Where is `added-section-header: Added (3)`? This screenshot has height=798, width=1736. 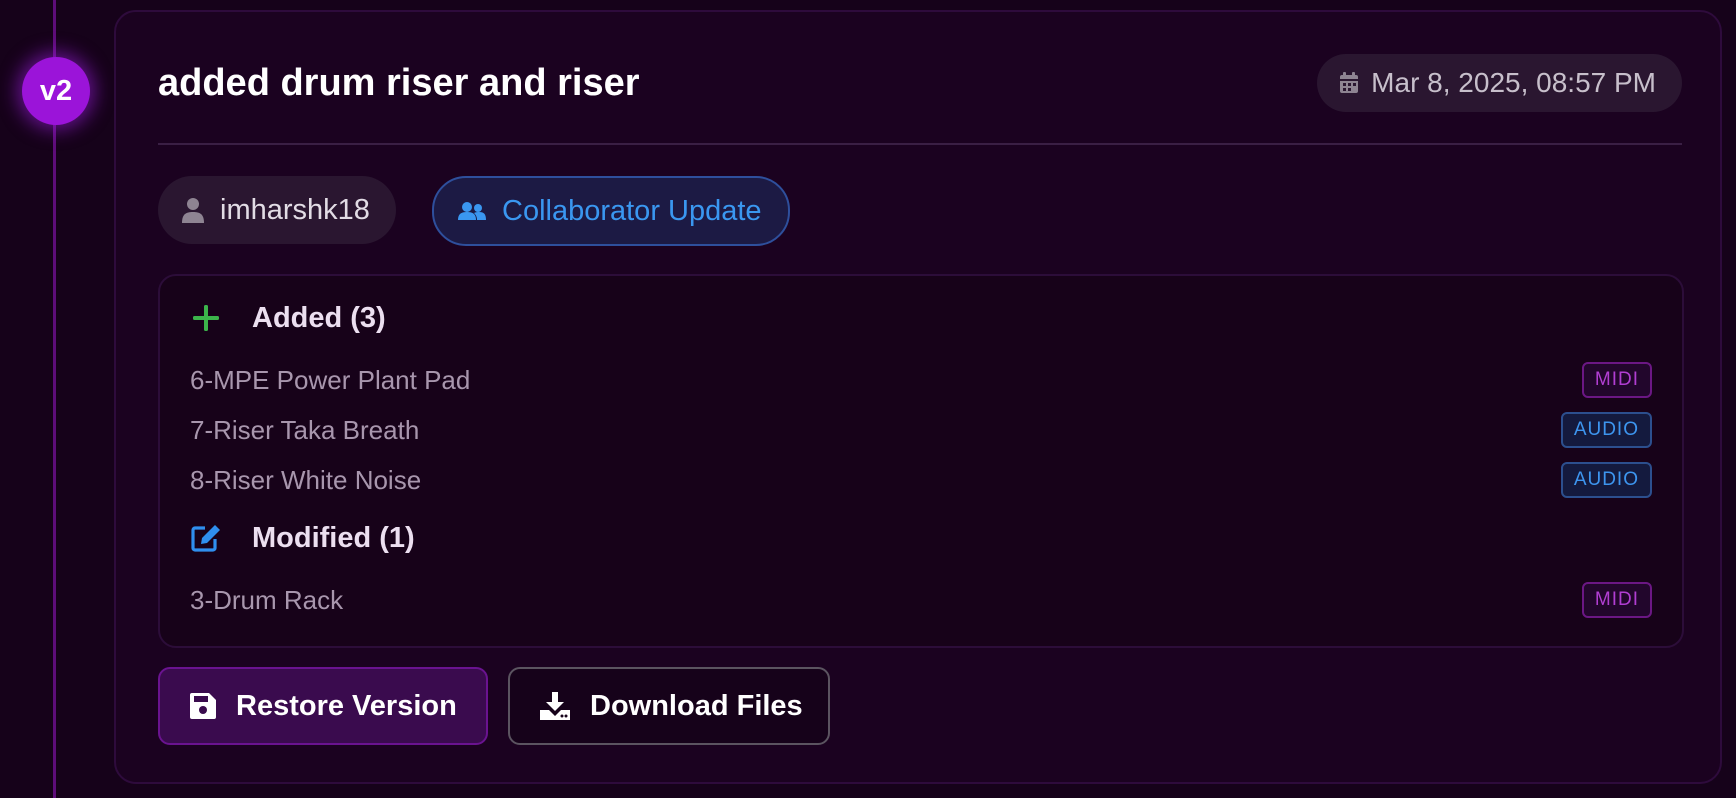
added-section-header: Added (3) is located at coordinates (288, 318).